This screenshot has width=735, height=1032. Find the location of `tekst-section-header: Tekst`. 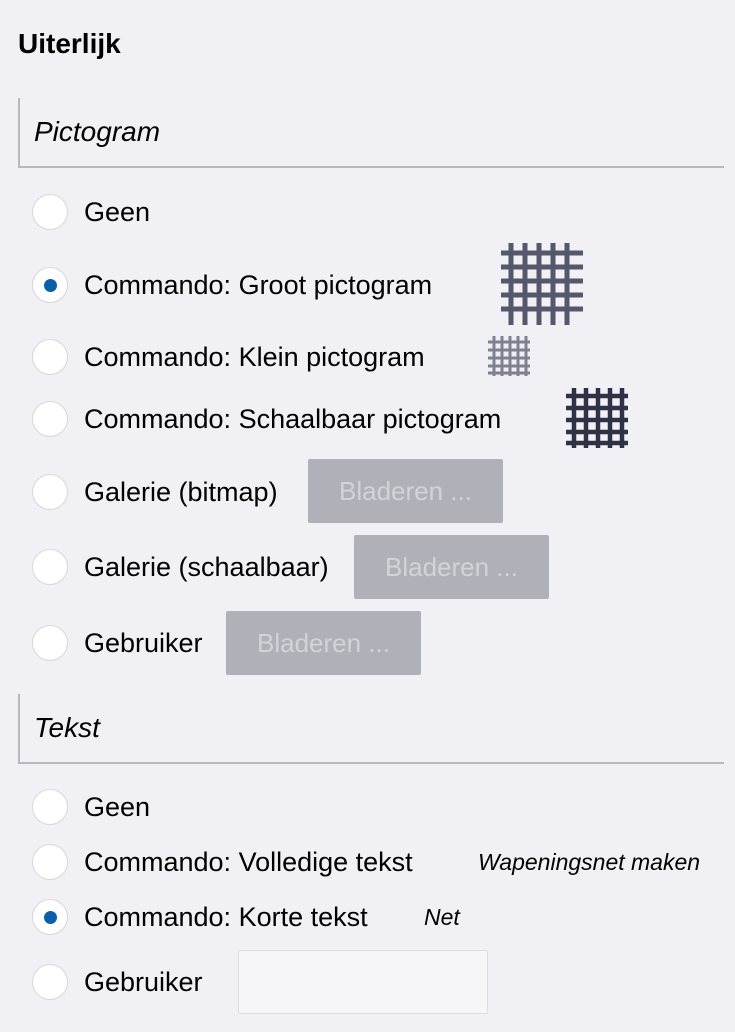

tekst-section-header: Tekst is located at coordinates (371, 729).